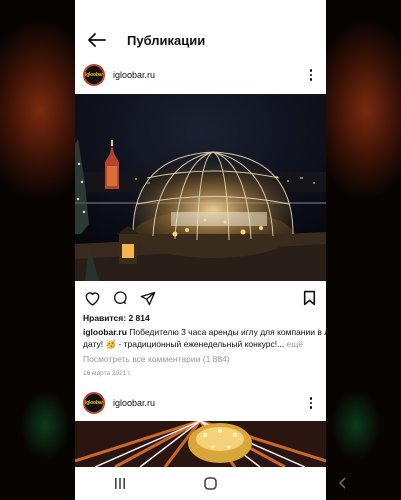 Image resolution: width=401 pixels, height=500 pixels. Describe the element at coordinates (200, 298) in the screenshot. I see `post-actions` at that location.